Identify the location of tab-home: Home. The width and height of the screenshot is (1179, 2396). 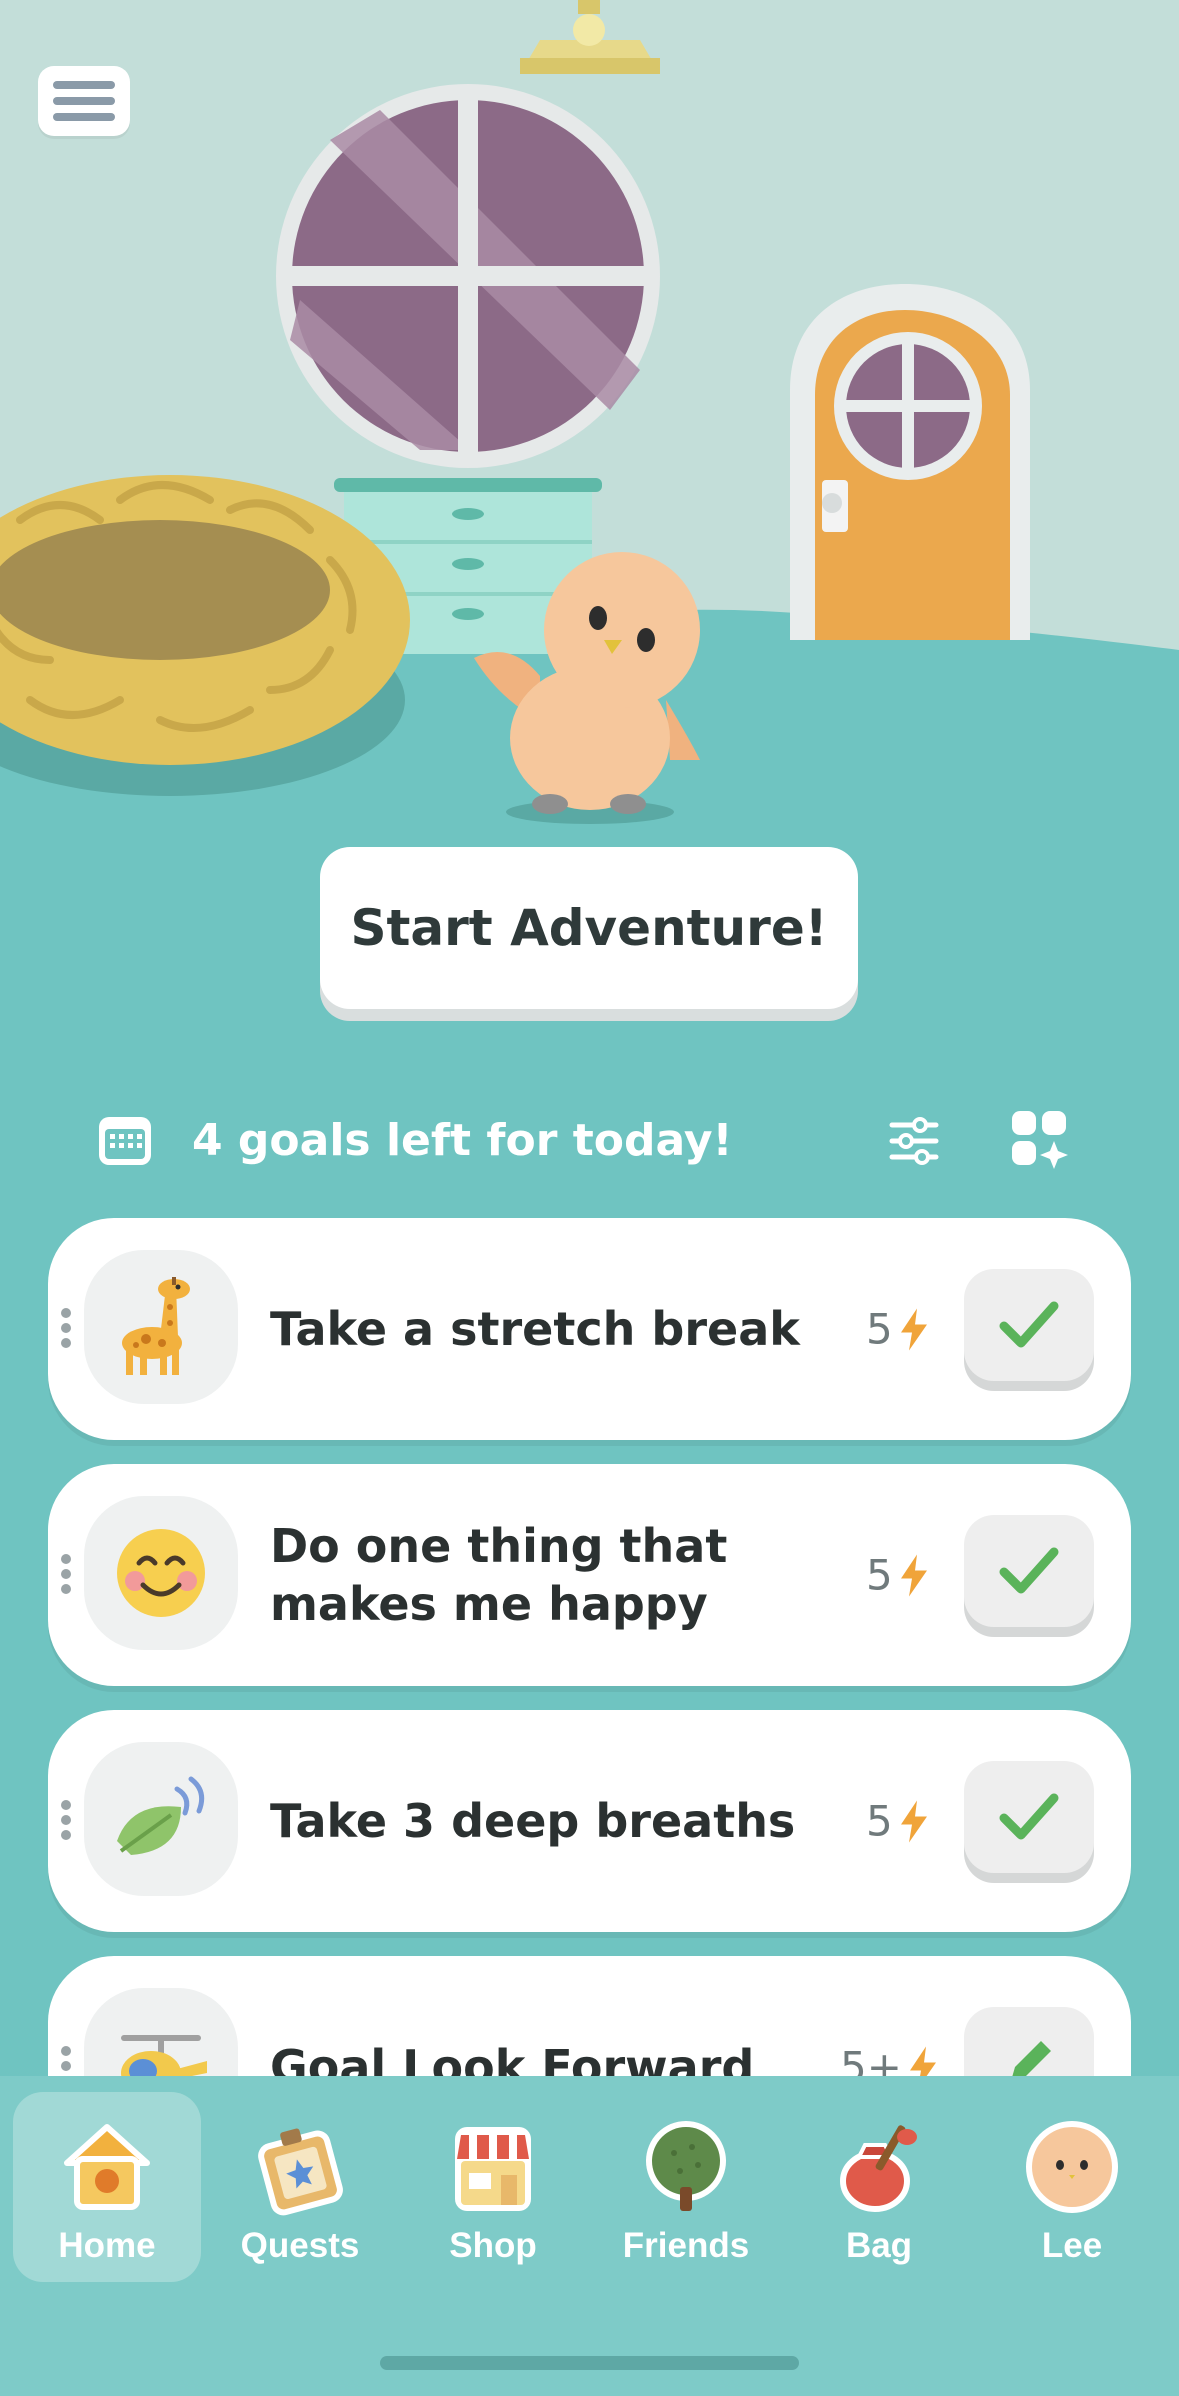
(107, 2187).